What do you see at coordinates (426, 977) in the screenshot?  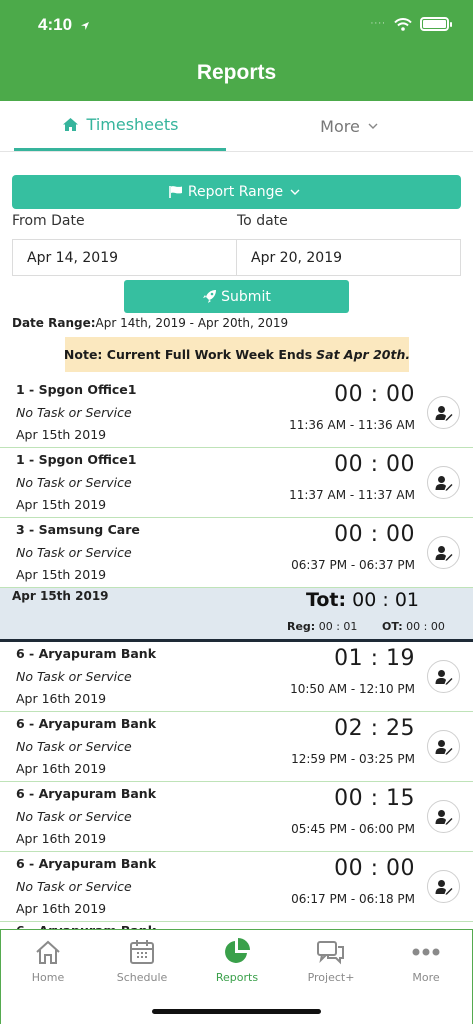 I see `bottom-tab-more-label: More` at bounding box center [426, 977].